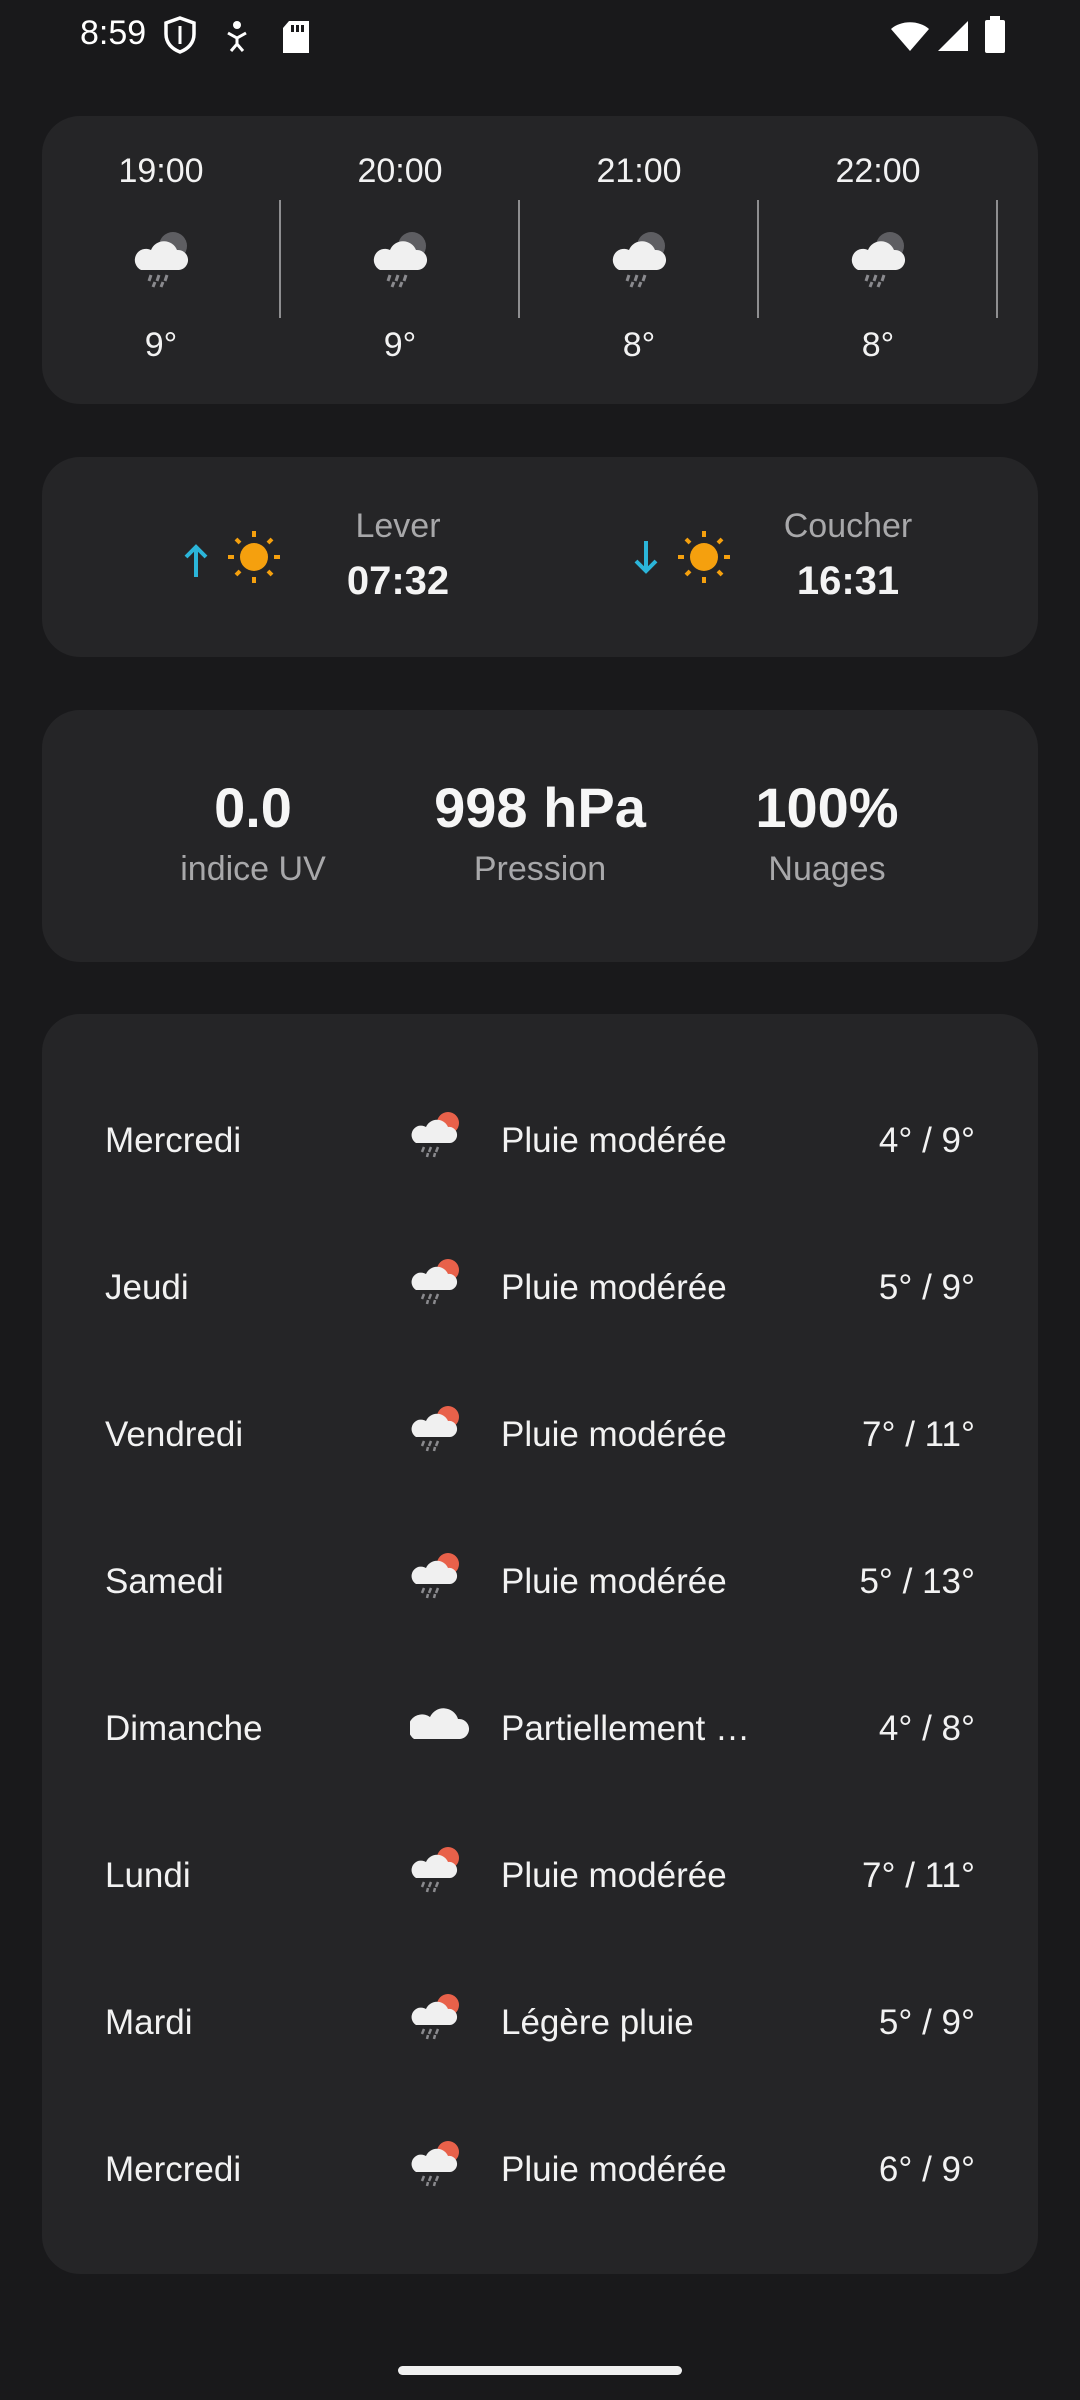 Image resolution: width=1080 pixels, height=2400 pixels. I want to click on sunset-time: 16:31, so click(848, 581).